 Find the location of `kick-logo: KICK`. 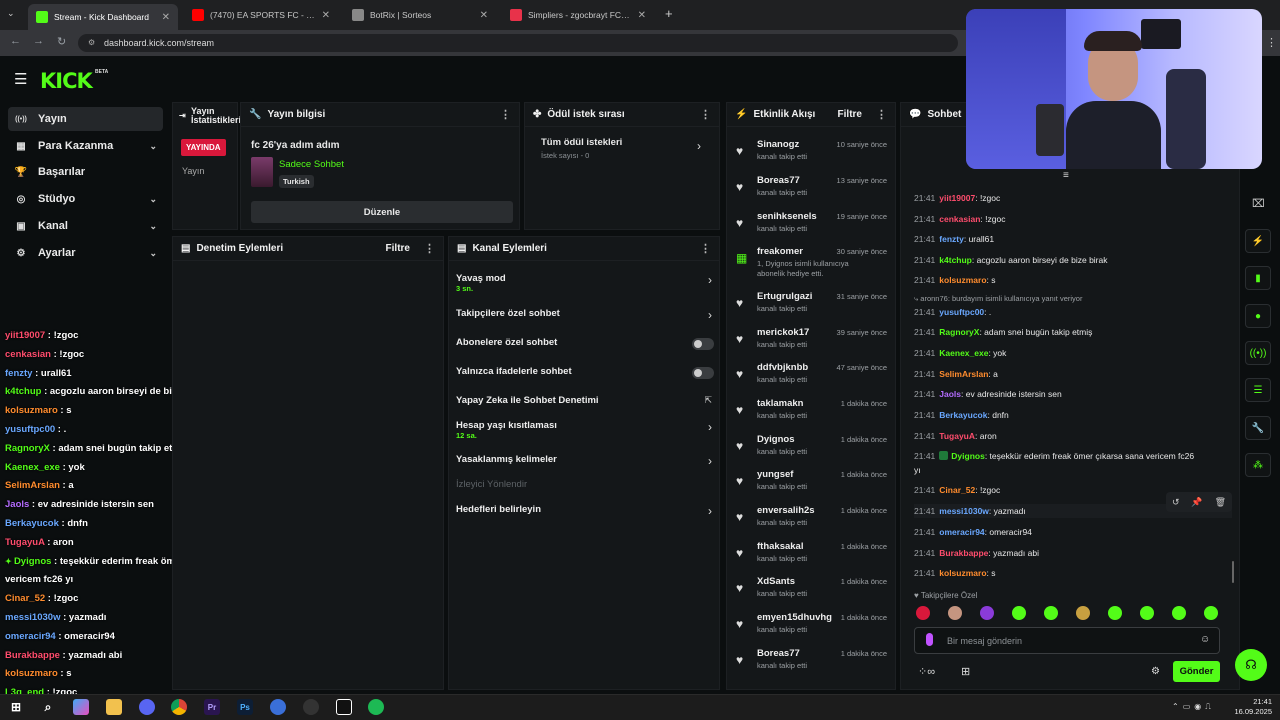

kick-logo: KICK is located at coordinates (66, 81).